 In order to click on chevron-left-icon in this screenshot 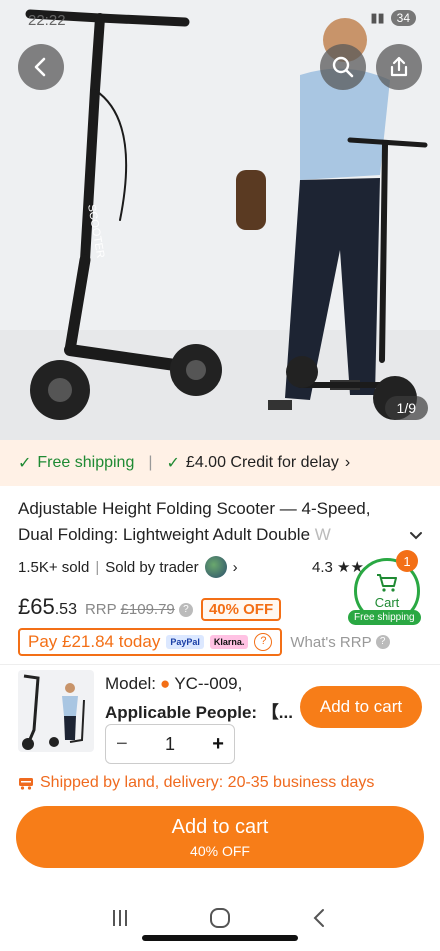, I will do `click(40, 67)`.